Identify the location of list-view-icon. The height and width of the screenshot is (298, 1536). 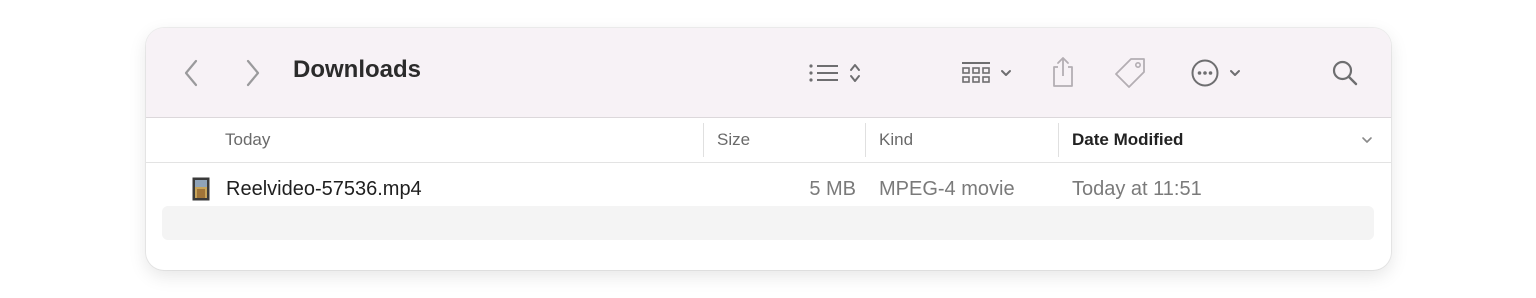
(823, 73).